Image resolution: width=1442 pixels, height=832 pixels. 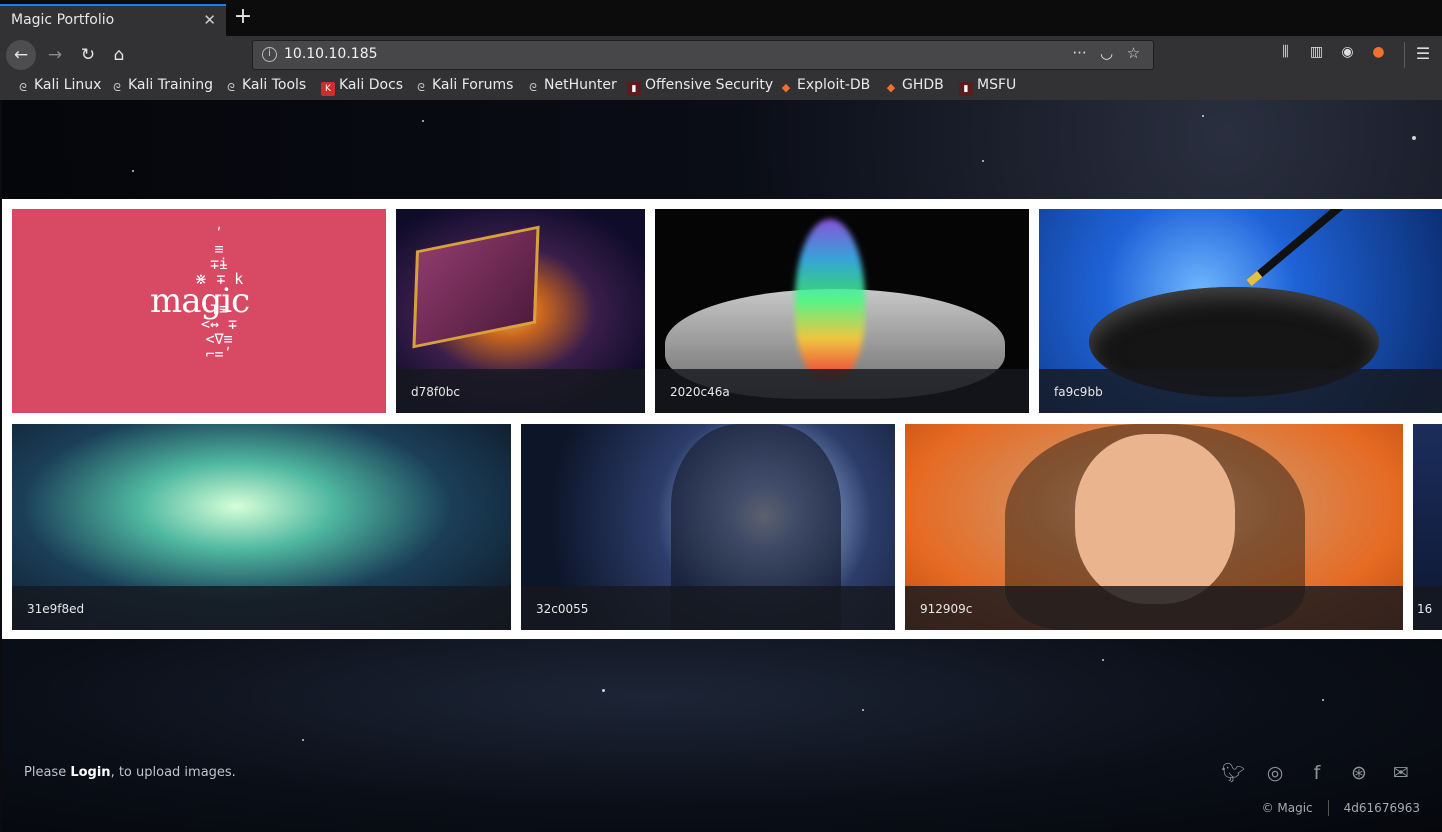 I want to click on magic-wand-graphic, so click(x=1314, y=248).